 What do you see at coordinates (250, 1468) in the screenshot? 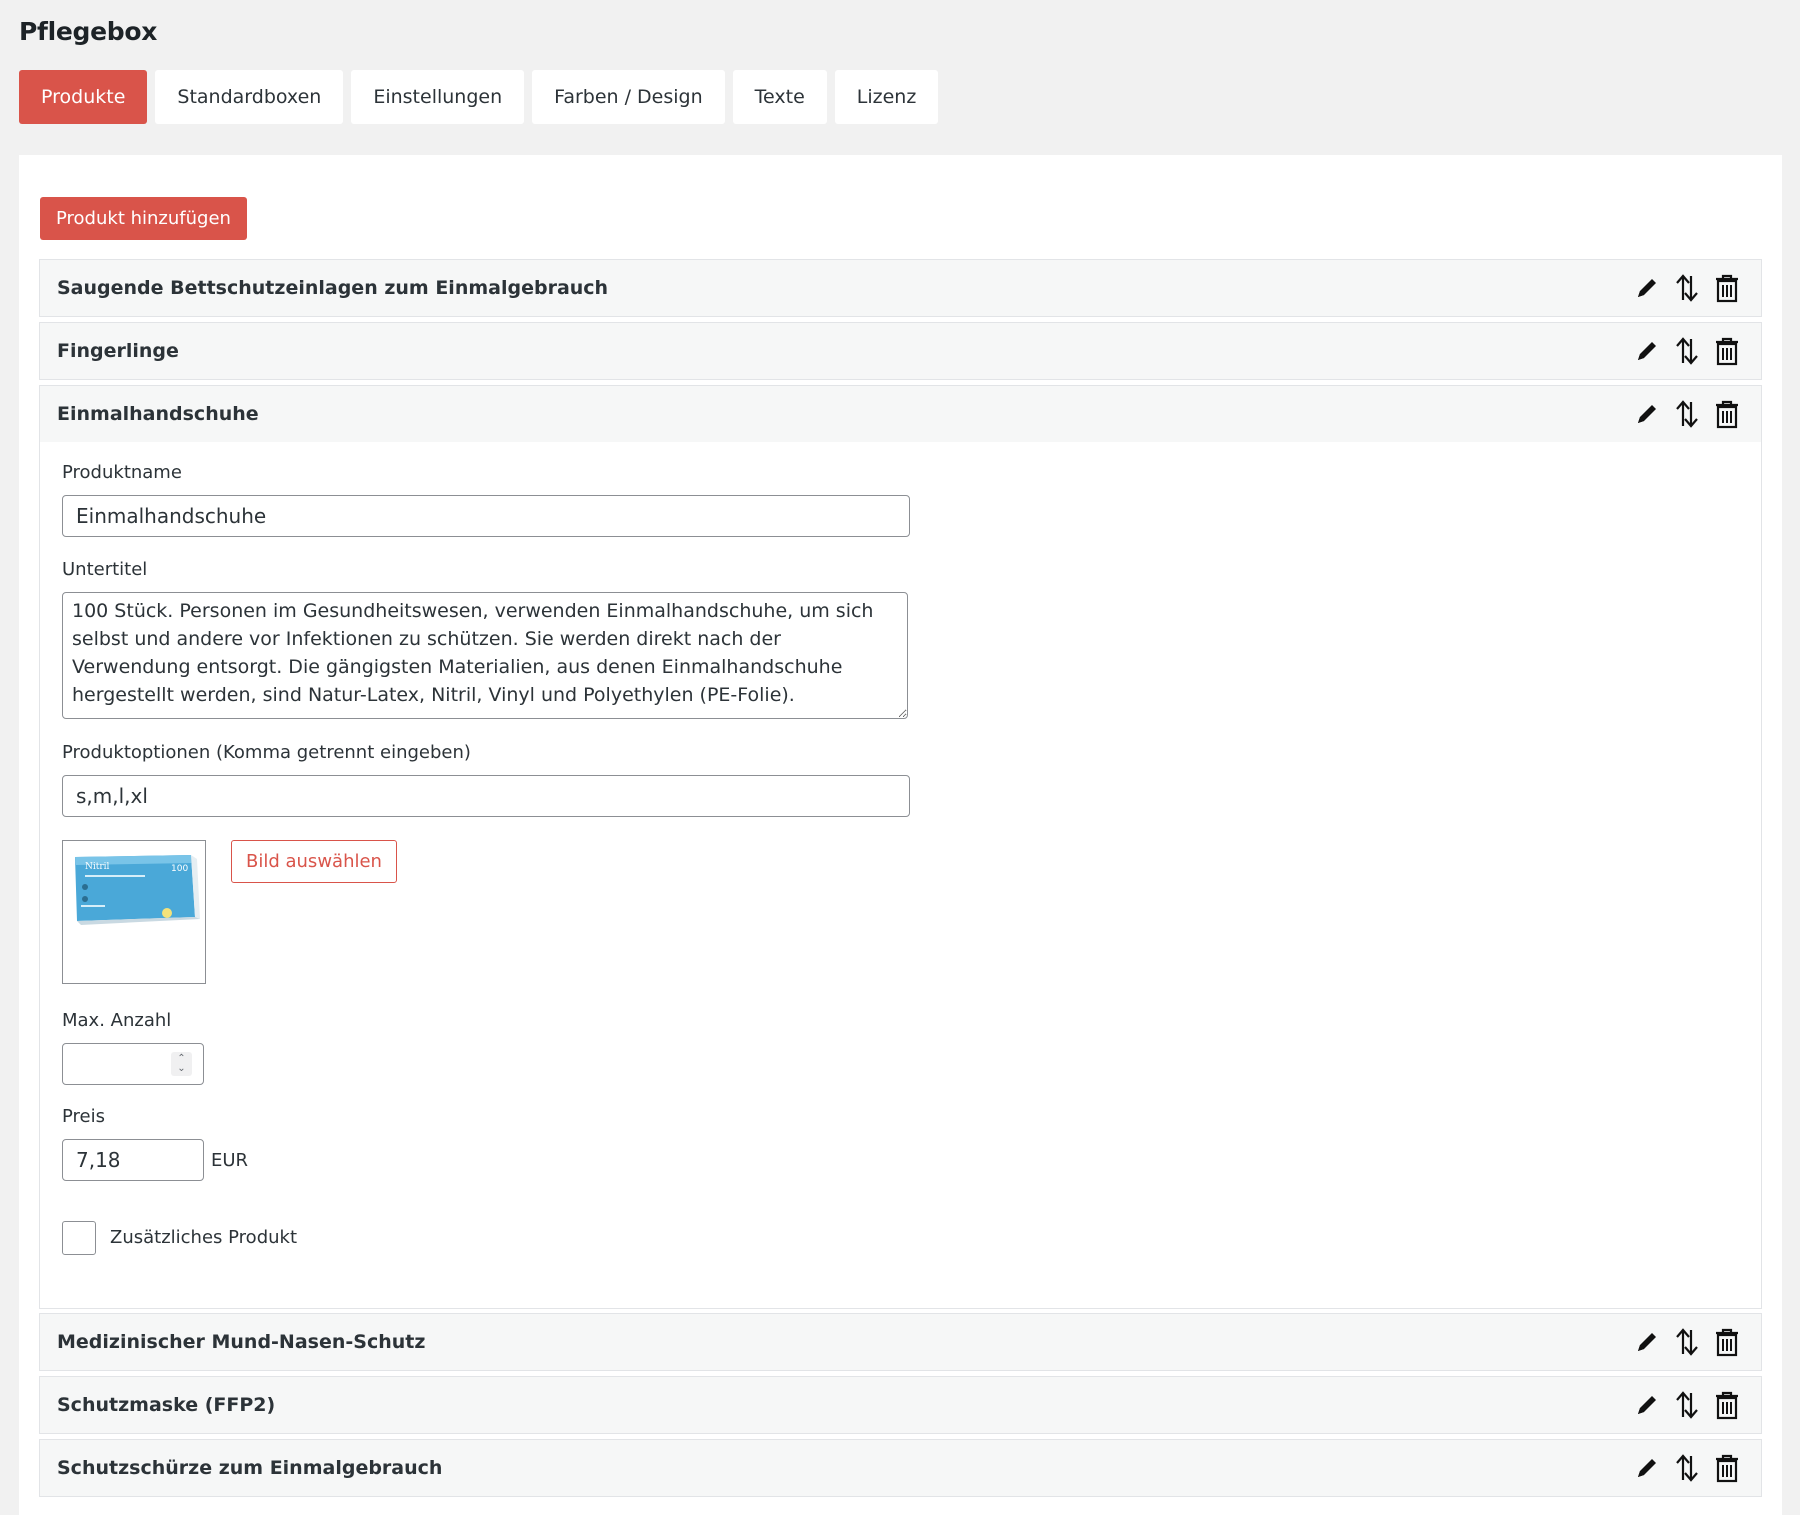
I see `product-title: Schutzschürze zum Einmalgebrauch` at bounding box center [250, 1468].